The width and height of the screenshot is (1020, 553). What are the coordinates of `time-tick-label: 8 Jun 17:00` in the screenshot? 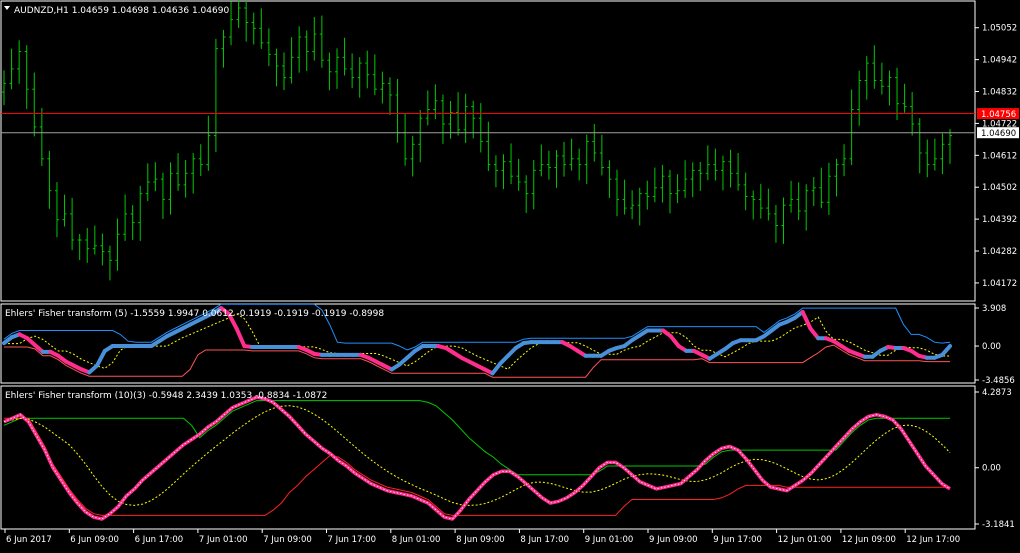 It's located at (544, 540).